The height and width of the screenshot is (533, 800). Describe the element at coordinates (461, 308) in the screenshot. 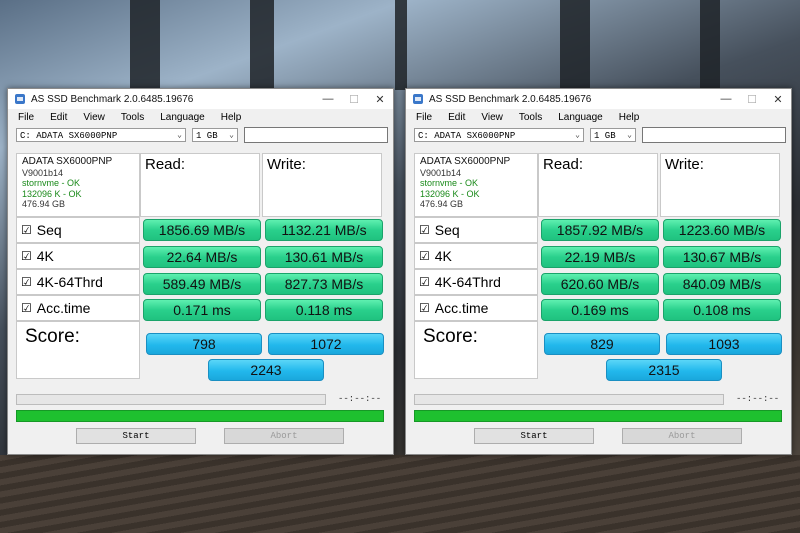

I see `row-label-acc-time: Acc.time` at that location.